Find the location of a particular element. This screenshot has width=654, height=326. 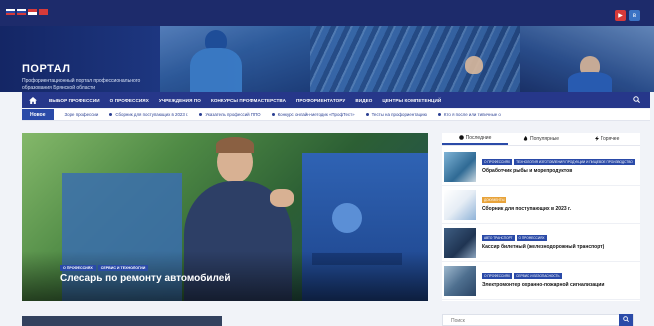

top-bar: ▶ в is located at coordinates (327, 13).